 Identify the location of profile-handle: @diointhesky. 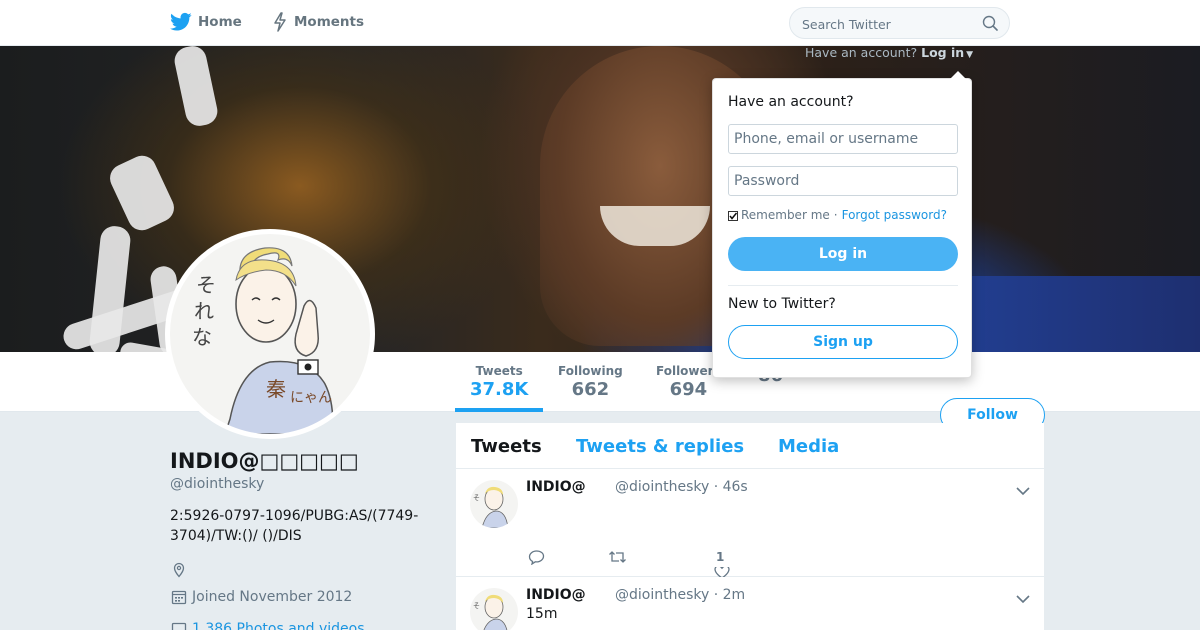
(217, 484).